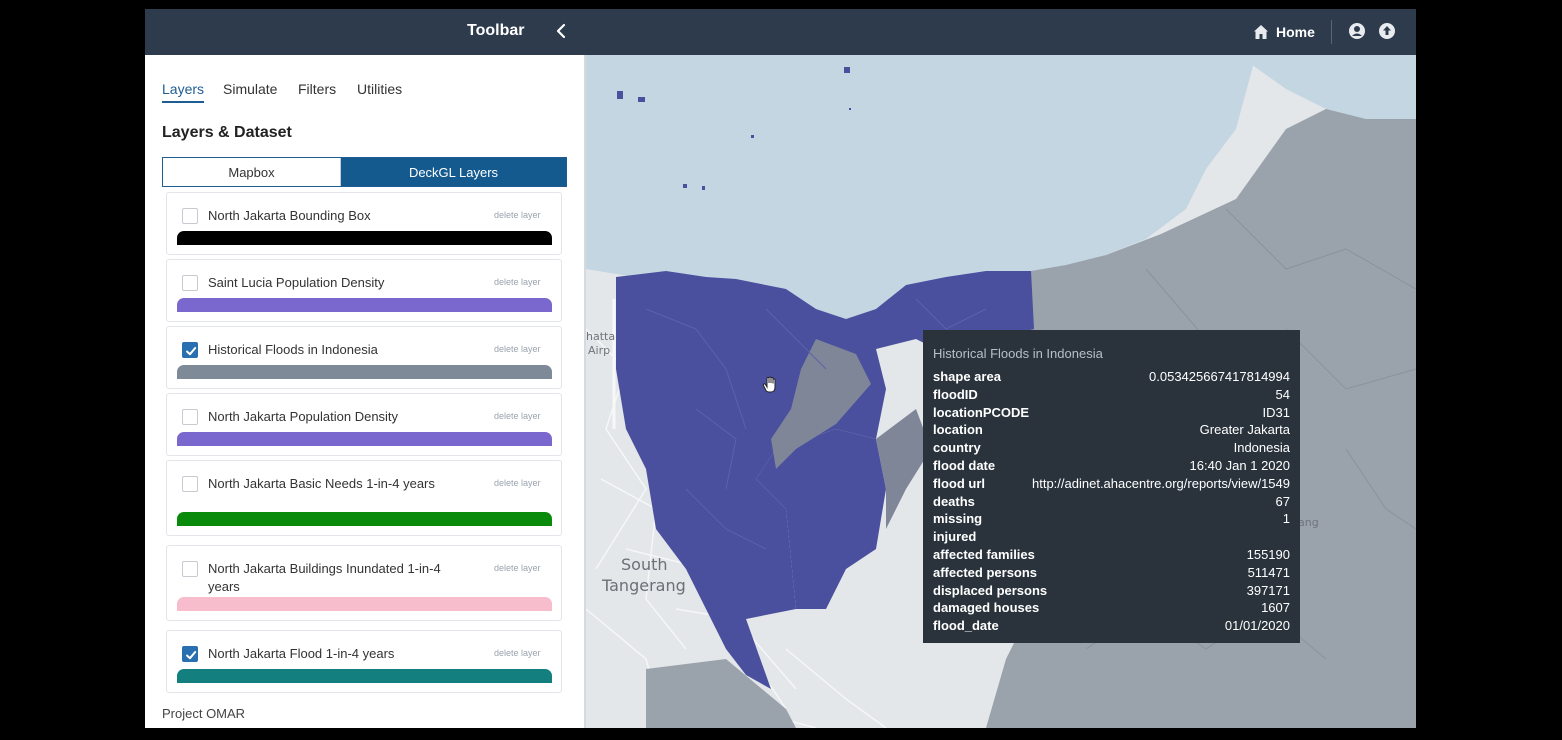  I want to click on chevron-left-icon, so click(561, 31).